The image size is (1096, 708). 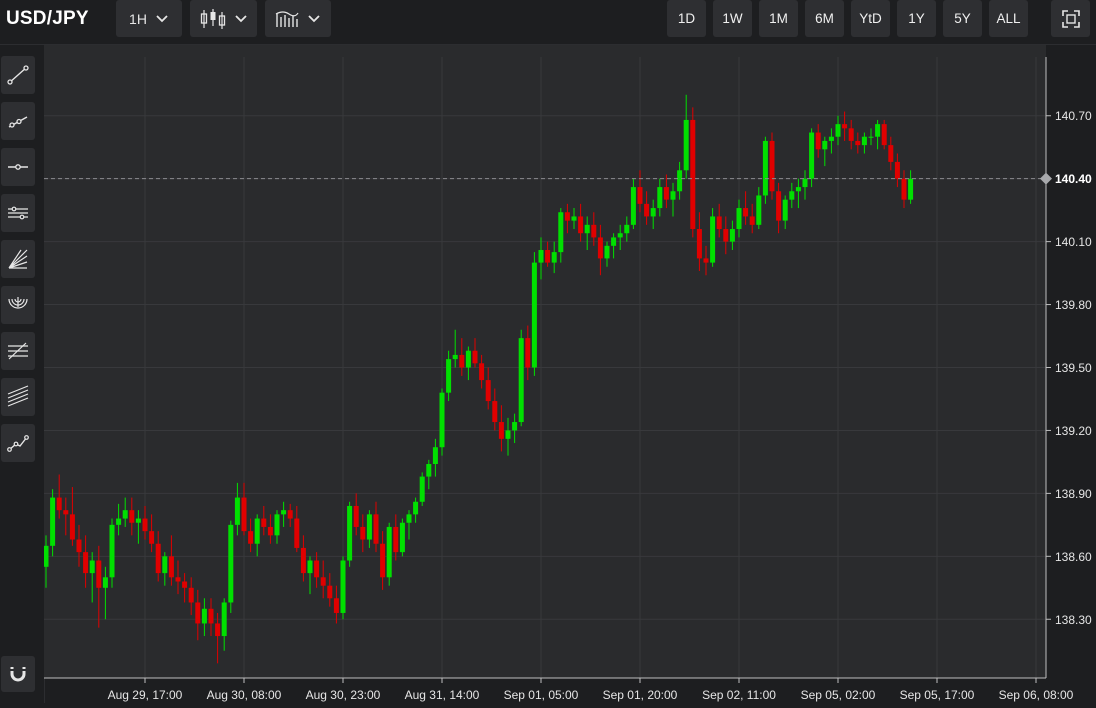 I want to click on current-price-label: 140.40, so click(x=1073, y=179).